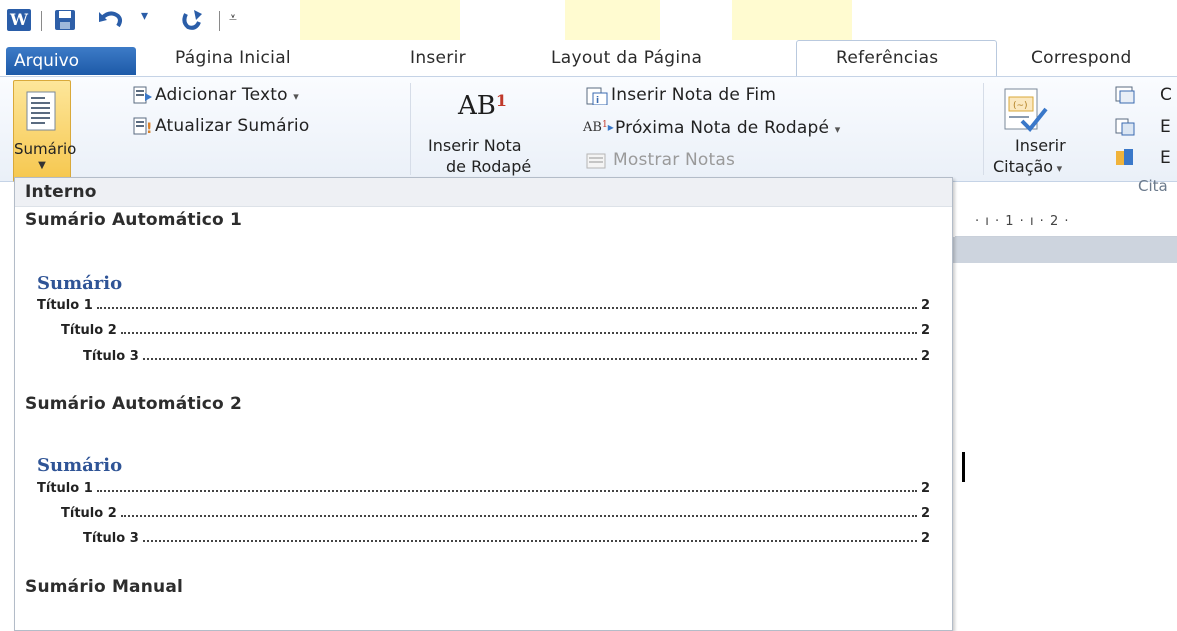  I want to click on toc-button-label: Sumário, so click(45, 149).